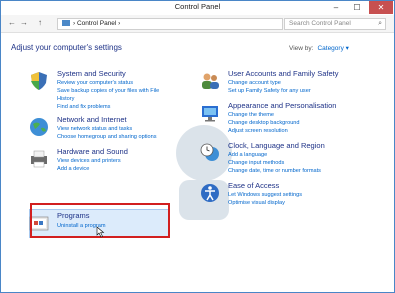 The image size is (395, 293). What do you see at coordinates (210, 193) in the screenshot?
I see `ease-of-access-icon` at bounding box center [210, 193].